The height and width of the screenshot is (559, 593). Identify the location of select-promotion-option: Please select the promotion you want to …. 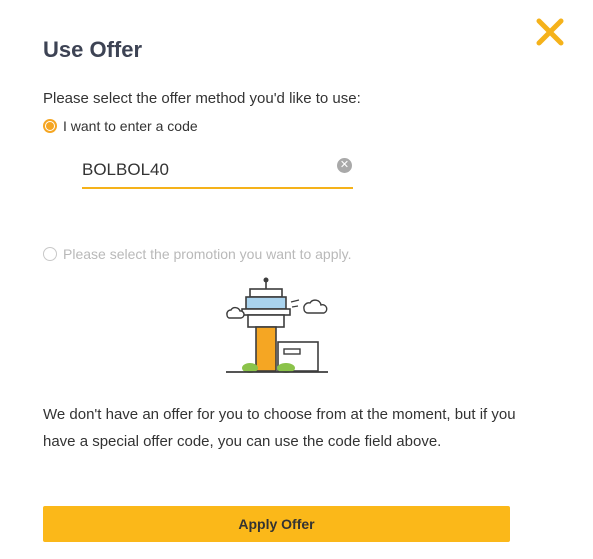
(197, 254).